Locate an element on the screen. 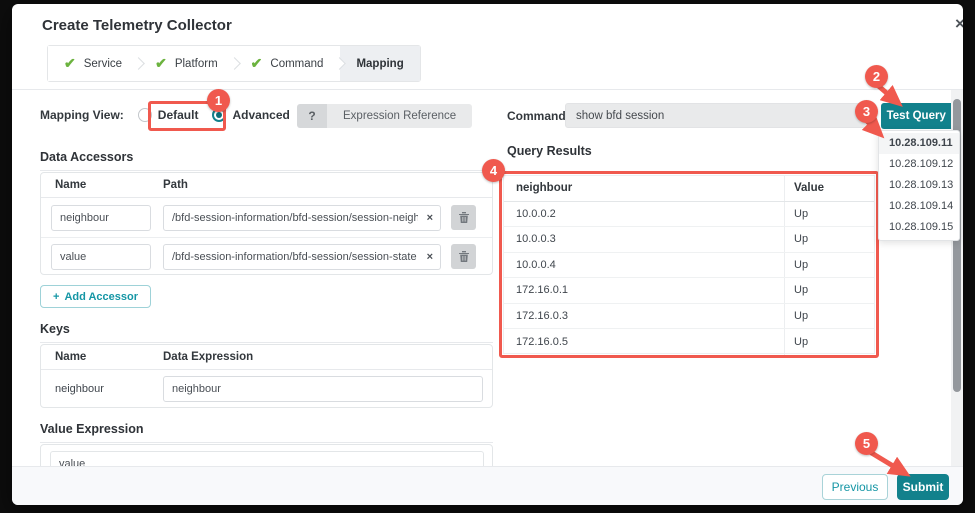 The height and width of the screenshot is (513, 975). step-label: Command is located at coordinates (297, 63).